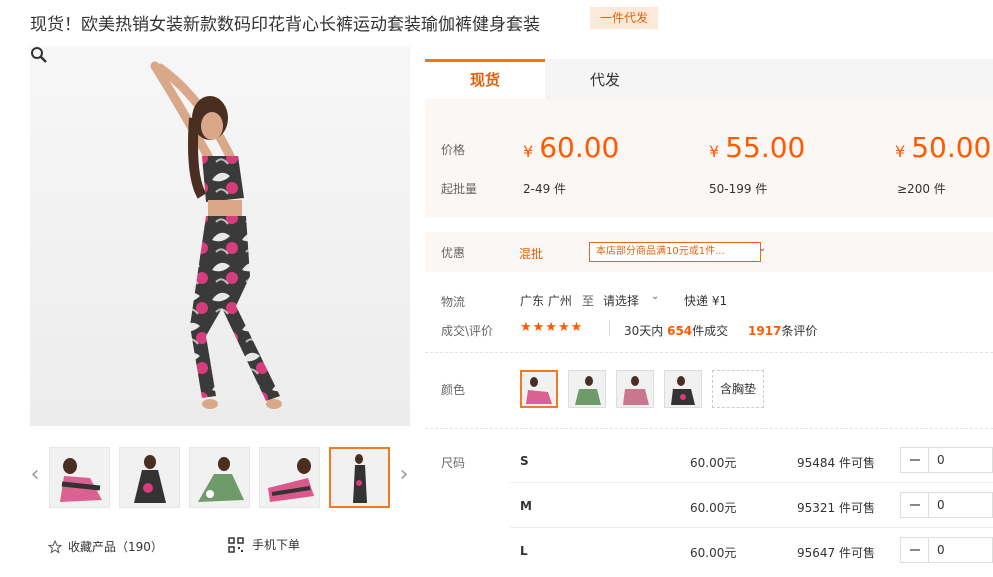 Image resolution: width=993 pixels, height=577 pixels. What do you see at coordinates (713, 508) in the screenshot?
I see `size-m-price: 60.00元` at bounding box center [713, 508].